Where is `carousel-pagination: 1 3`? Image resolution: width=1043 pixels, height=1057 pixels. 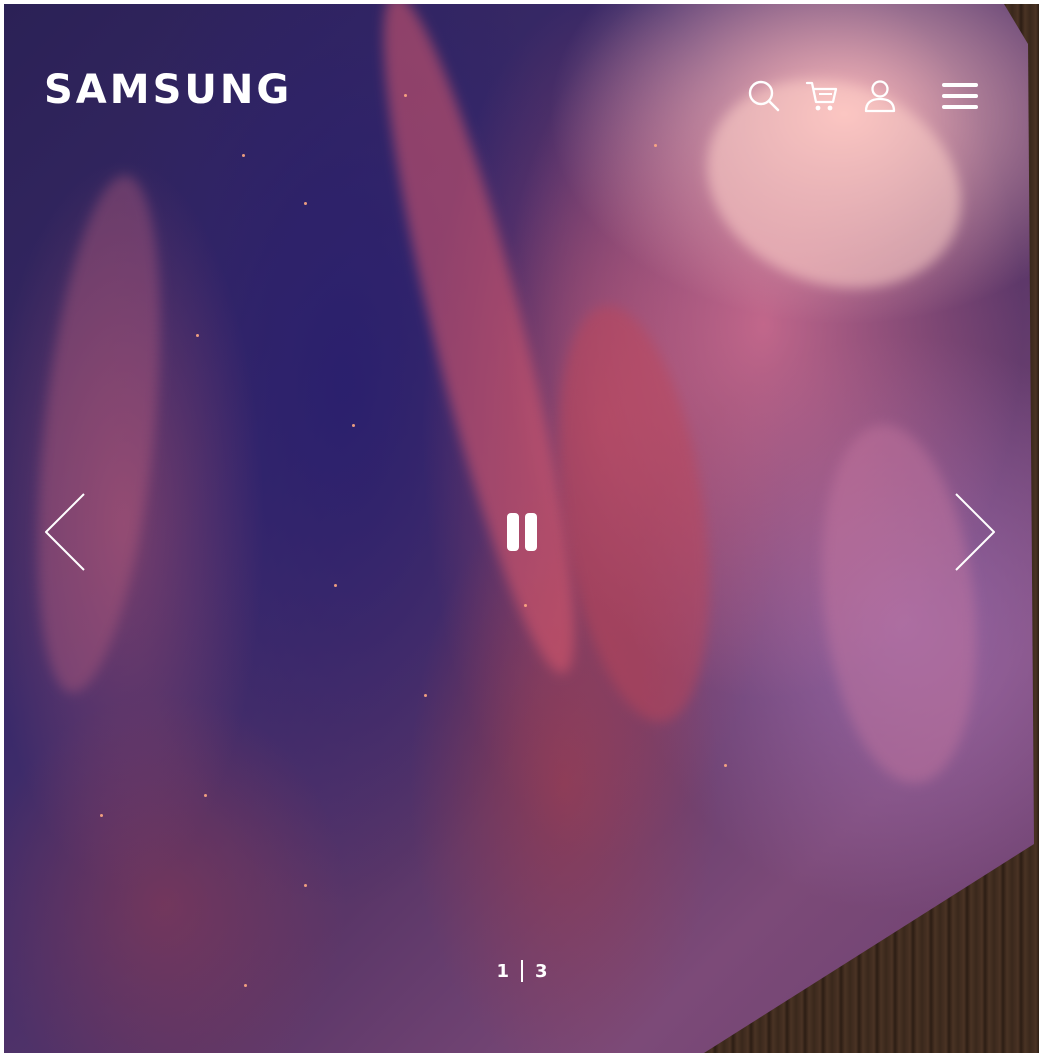 carousel-pagination: 1 3 is located at coordinates (522, 971).